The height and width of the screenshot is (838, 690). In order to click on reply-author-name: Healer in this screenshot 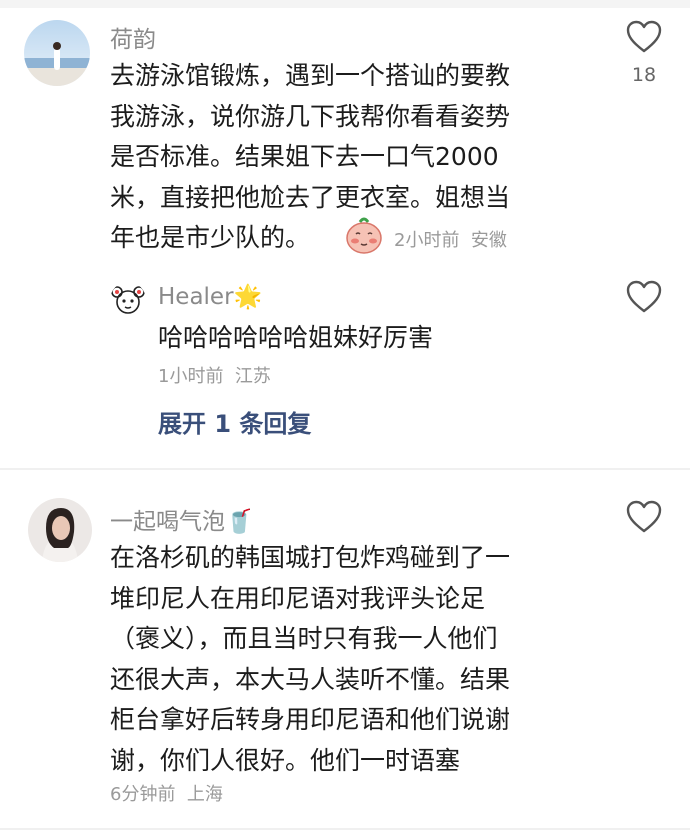, I will do `click(196, 297)`.